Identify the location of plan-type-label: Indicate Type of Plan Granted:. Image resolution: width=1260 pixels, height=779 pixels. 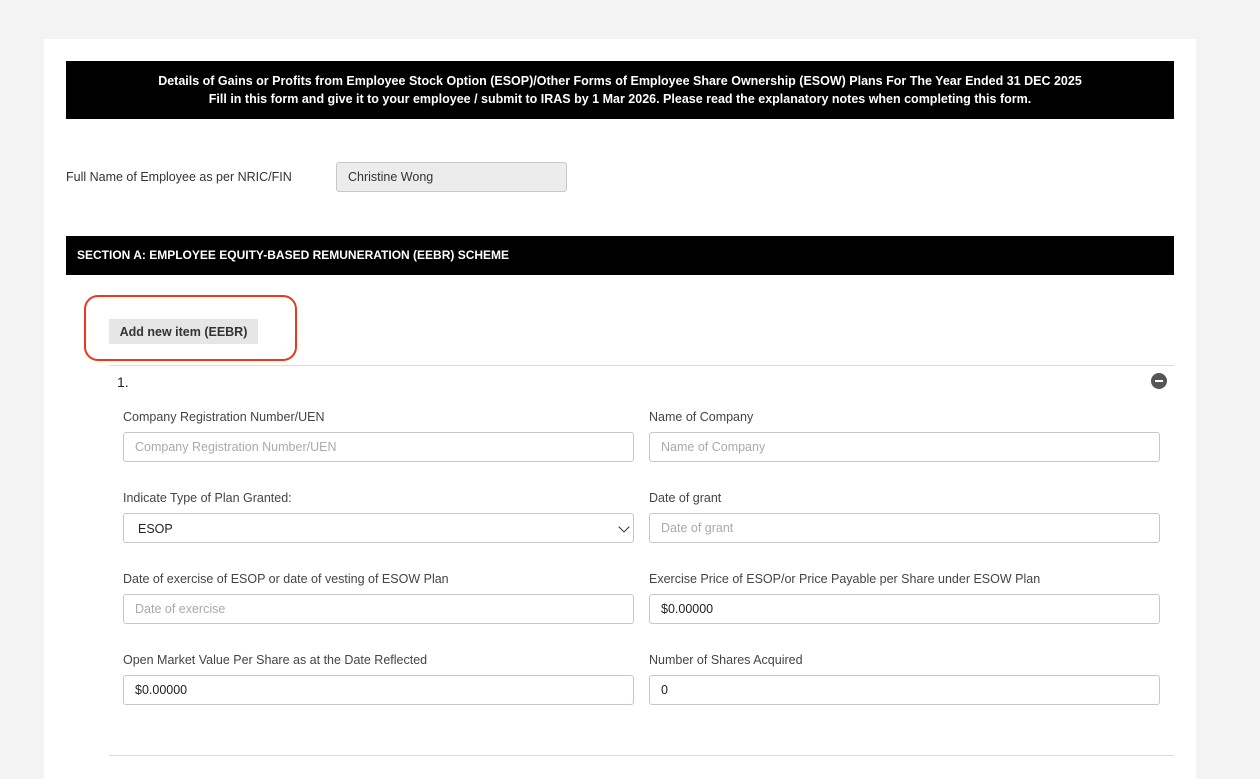
(207, 498).